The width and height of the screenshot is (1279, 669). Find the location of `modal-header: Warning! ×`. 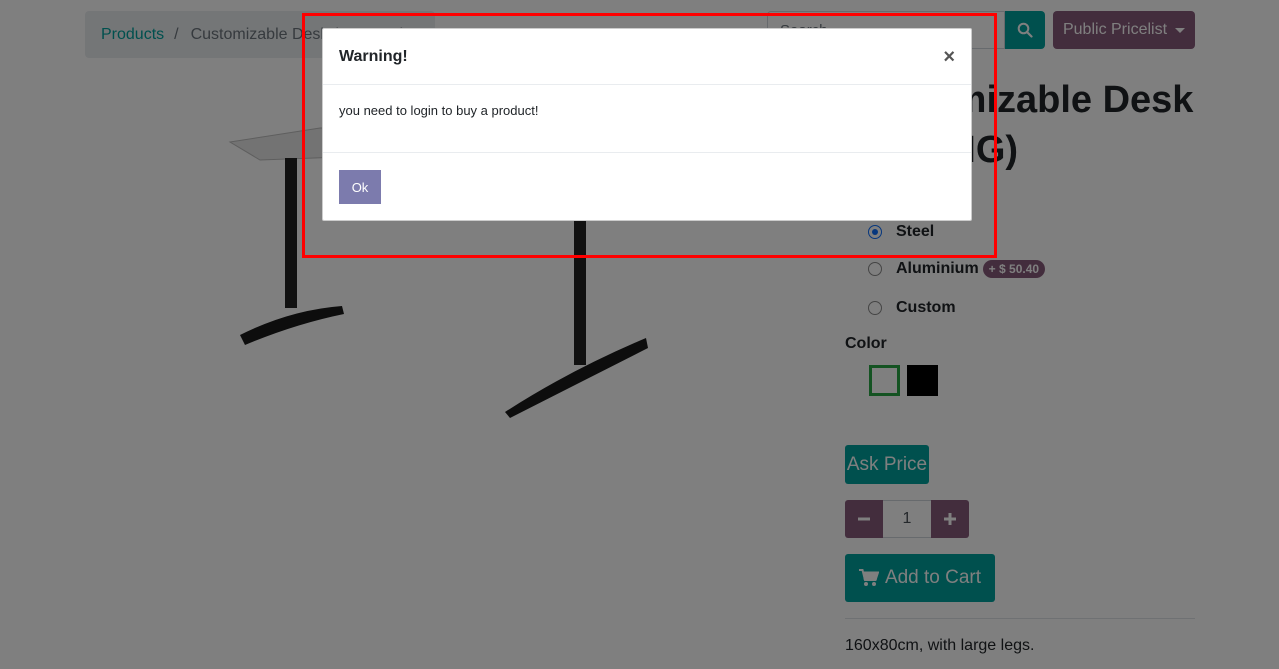

modal-header: Warning! × is located at coordinates (647, 57).